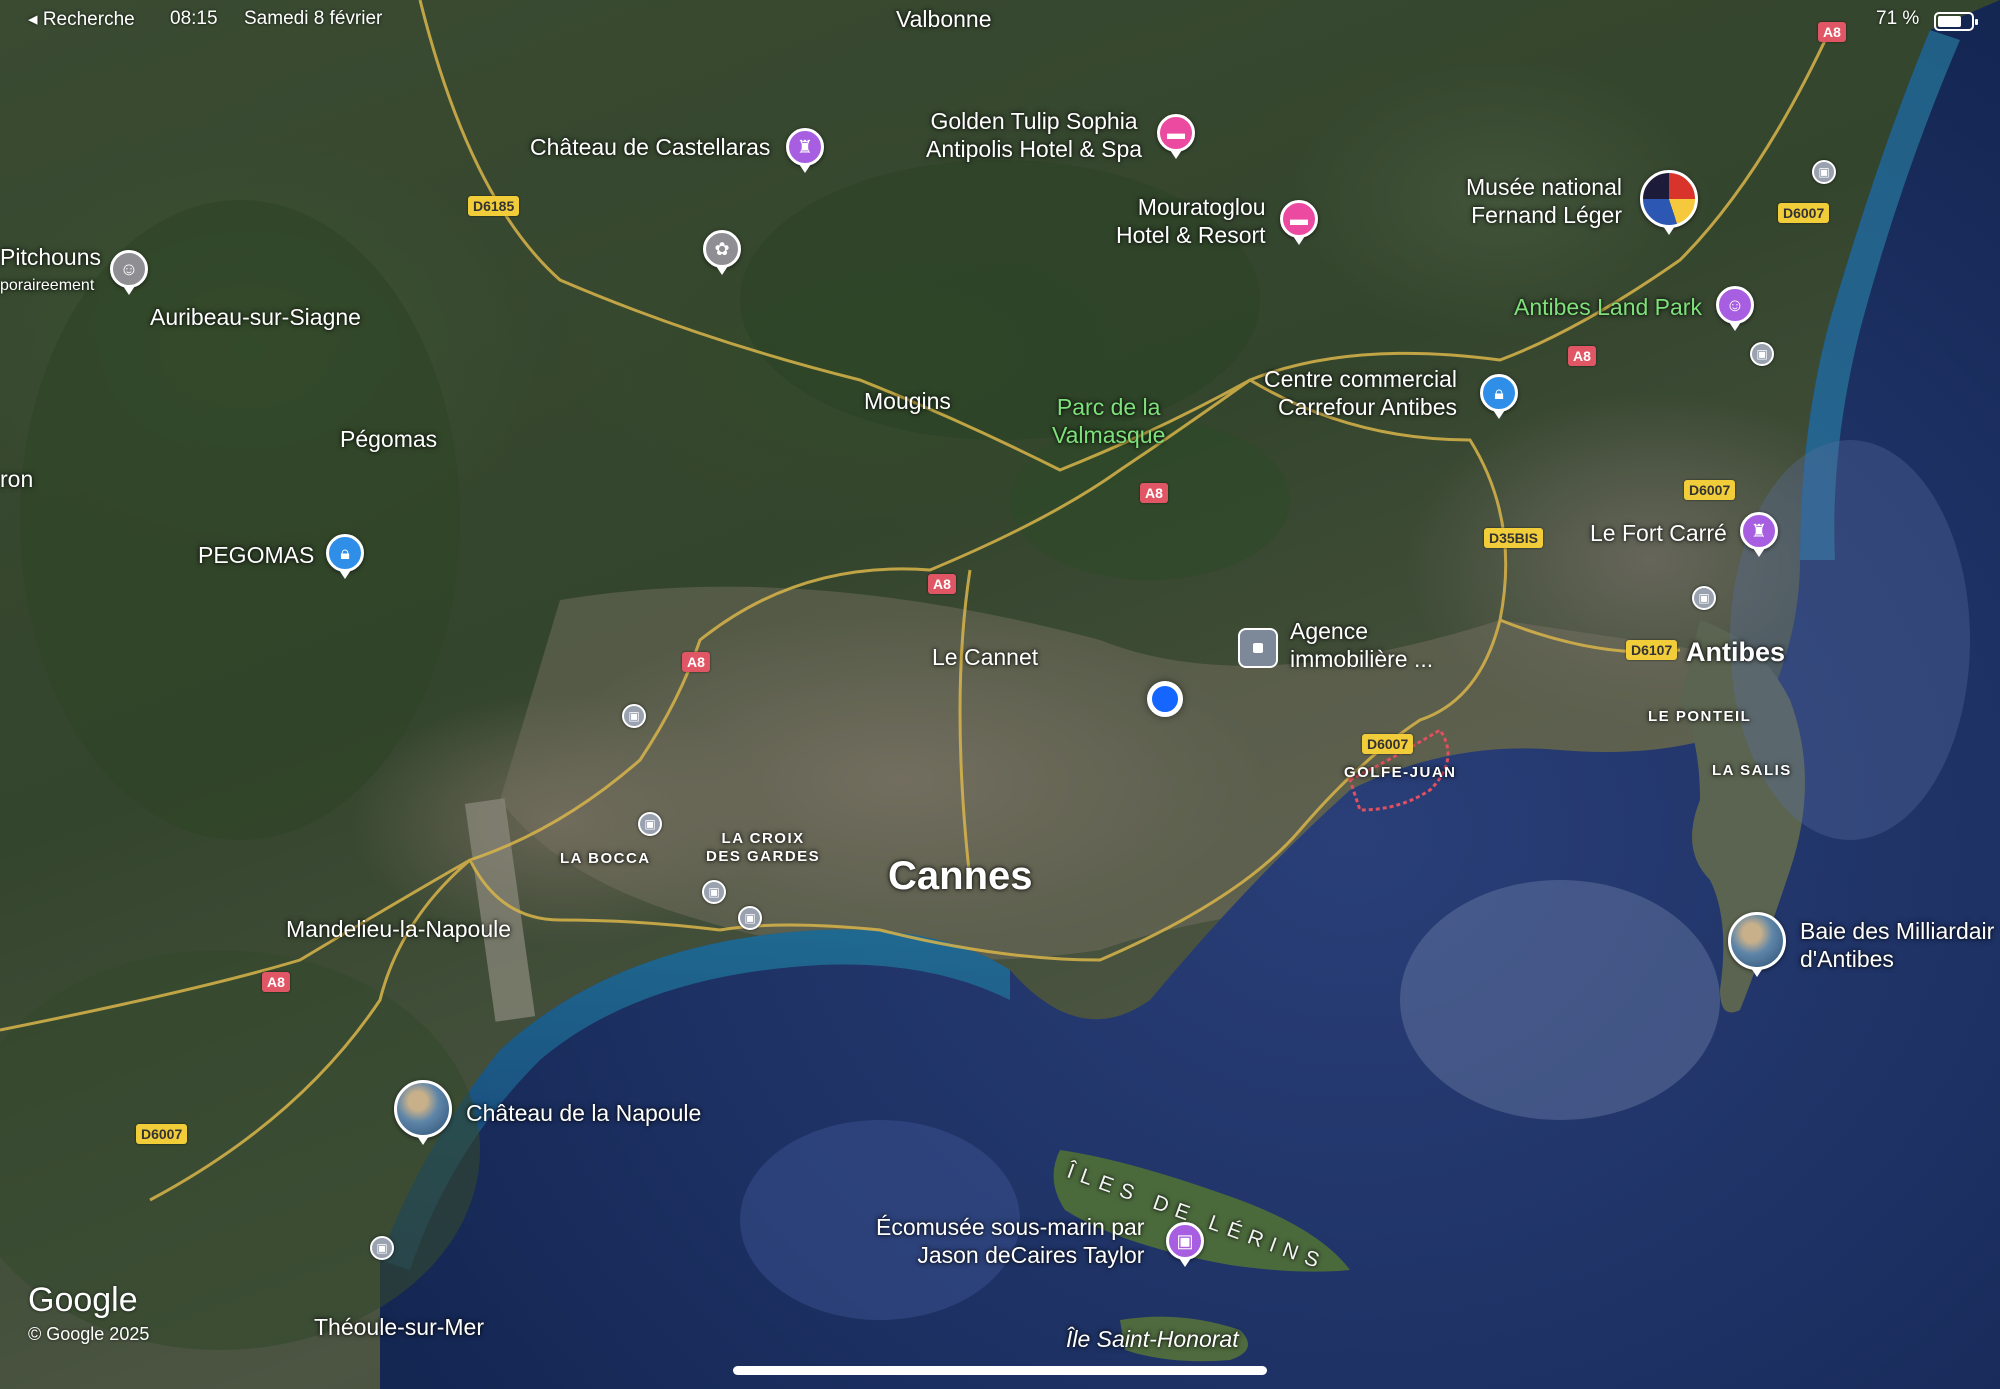 This screenshot has width=2000, height=1389. I want to click on road-shield-d35bis: D35BIS, so click(1514, 538).